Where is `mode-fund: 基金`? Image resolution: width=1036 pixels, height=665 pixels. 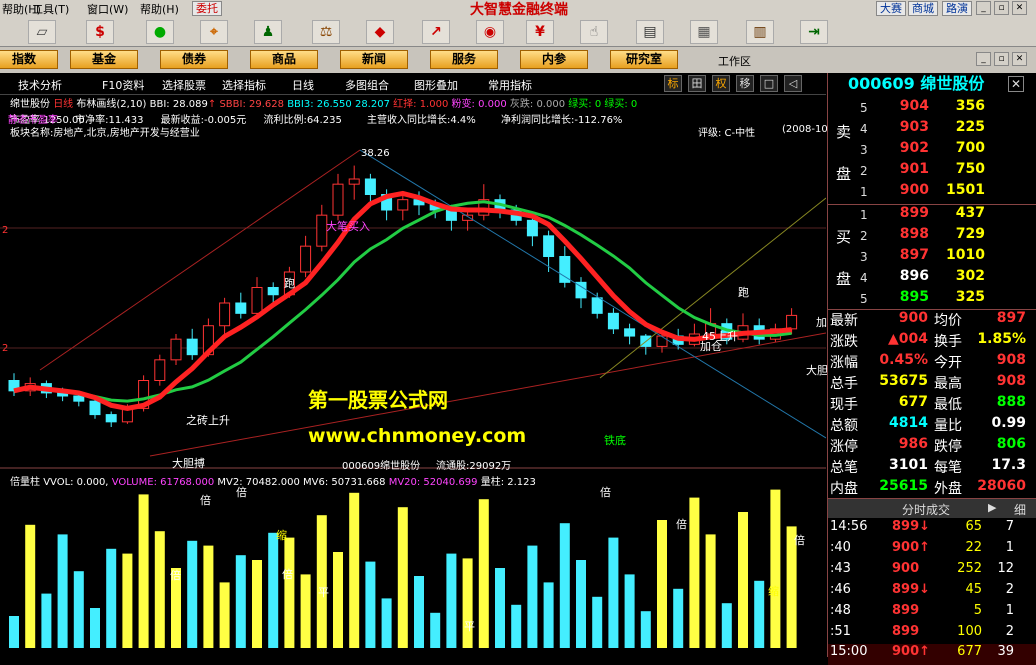 mode-fund: 基金 is located at coordinates (104, 59).